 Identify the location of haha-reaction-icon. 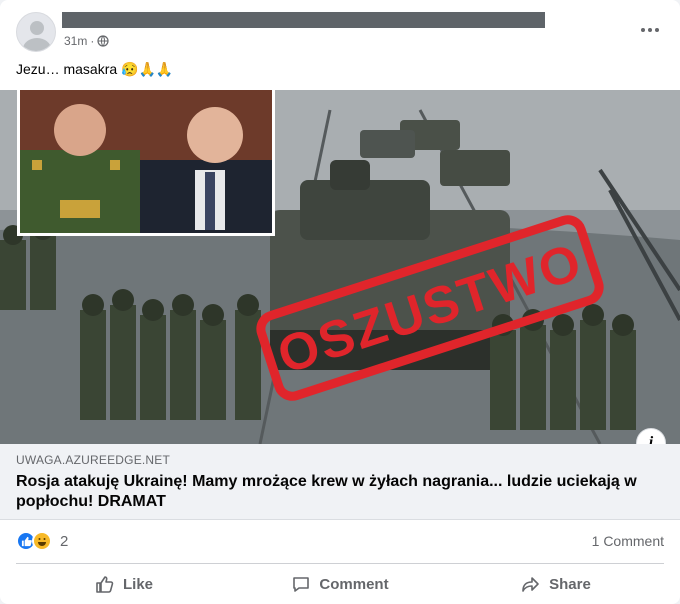
(42, 541).